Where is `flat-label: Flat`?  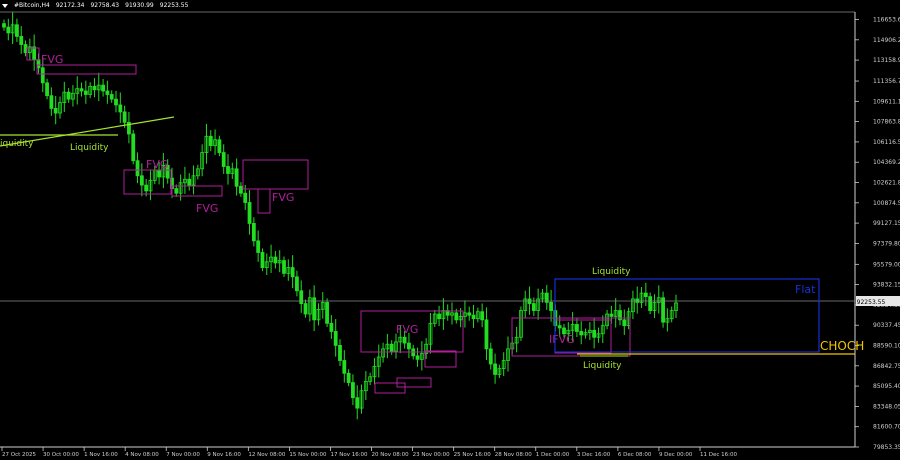
flat-label: Flat is located at coordinates (805, 289).